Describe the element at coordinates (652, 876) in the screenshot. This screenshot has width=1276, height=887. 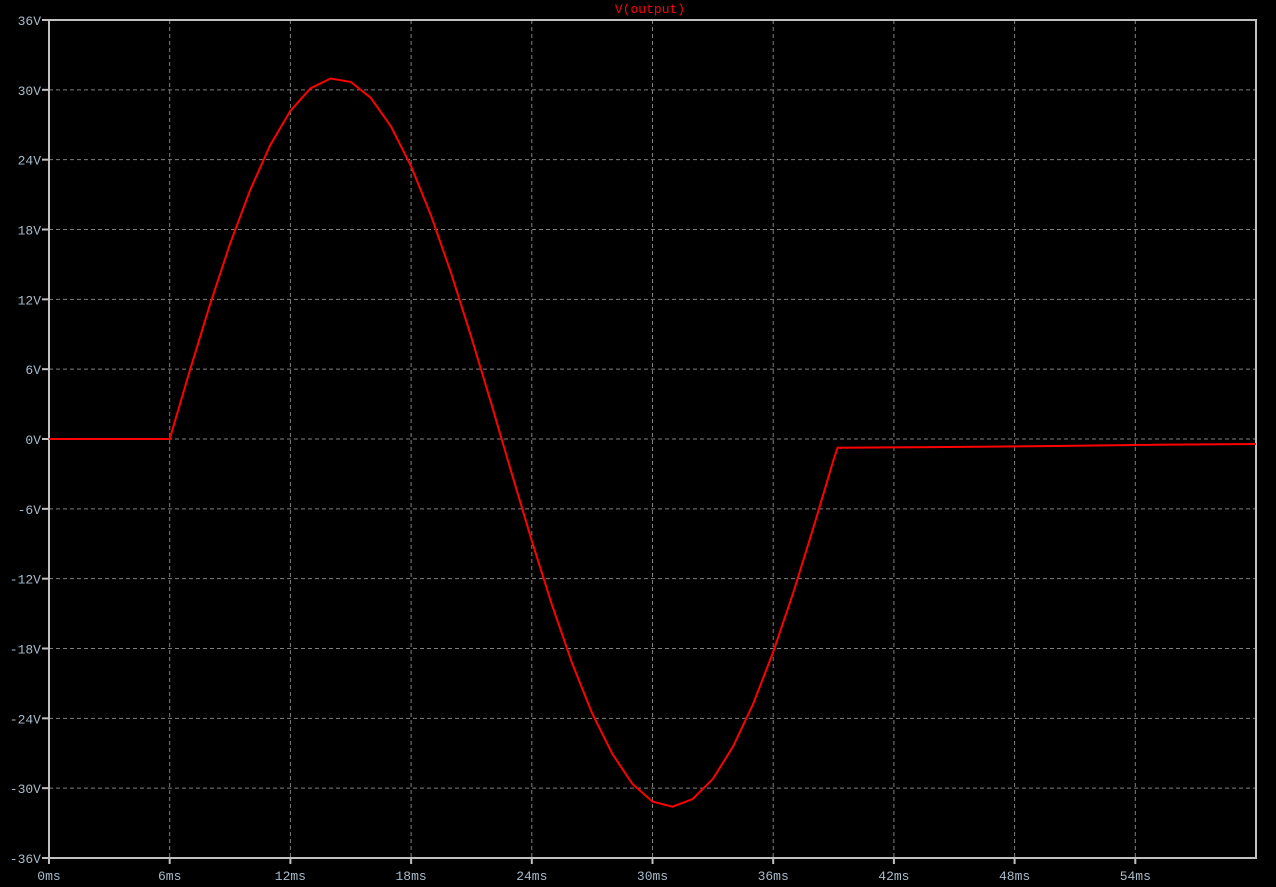
I see `x-tick-label: 30ms` at that location.